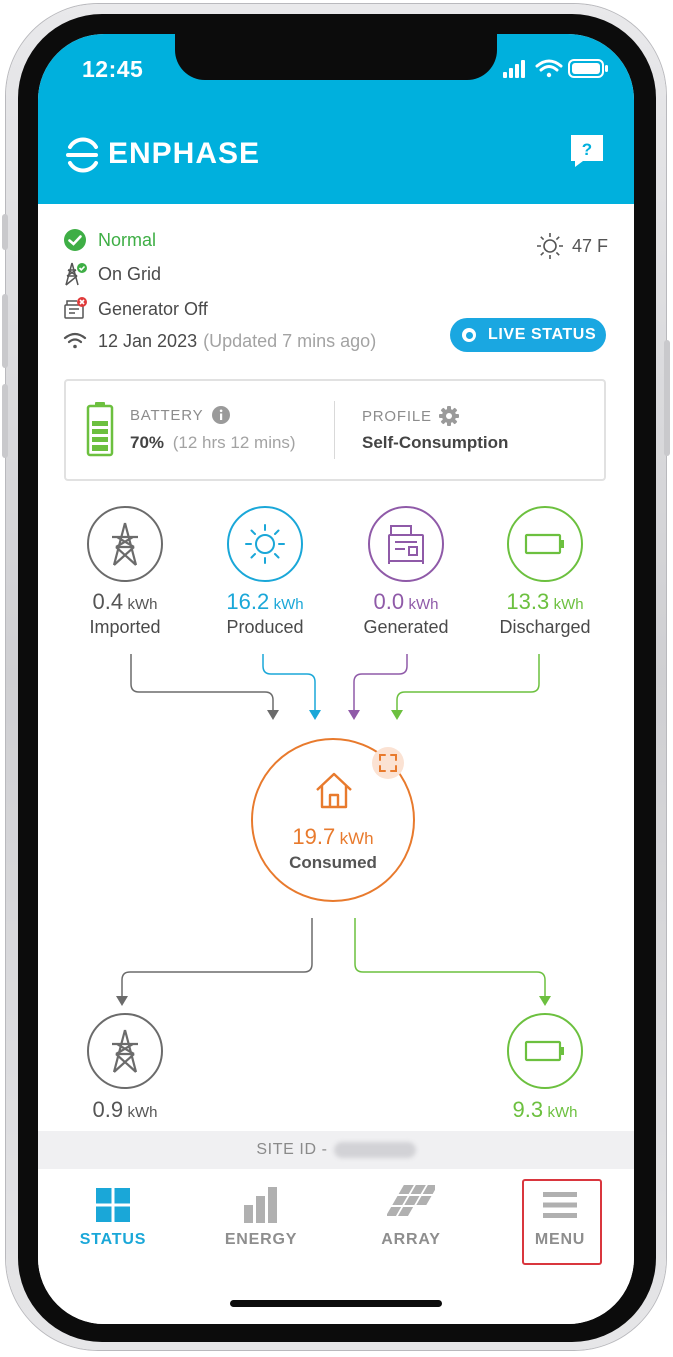 Image resolution: width=673 pixels, height=1357 pixels. What do you see at coordinates (562, 1112) in the screenshot?
I see `charged-unit: kWh` at bounding box center [562, 1112].